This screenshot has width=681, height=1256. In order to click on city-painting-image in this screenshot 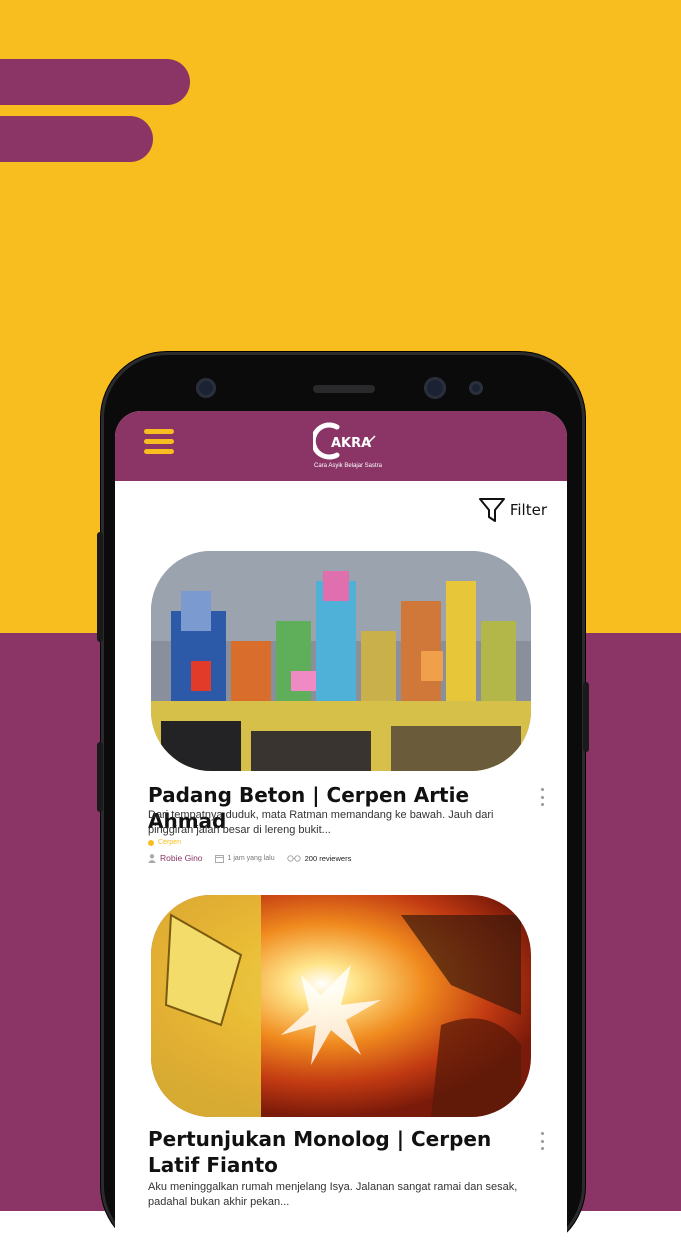, I will do `click(341, 661)`.